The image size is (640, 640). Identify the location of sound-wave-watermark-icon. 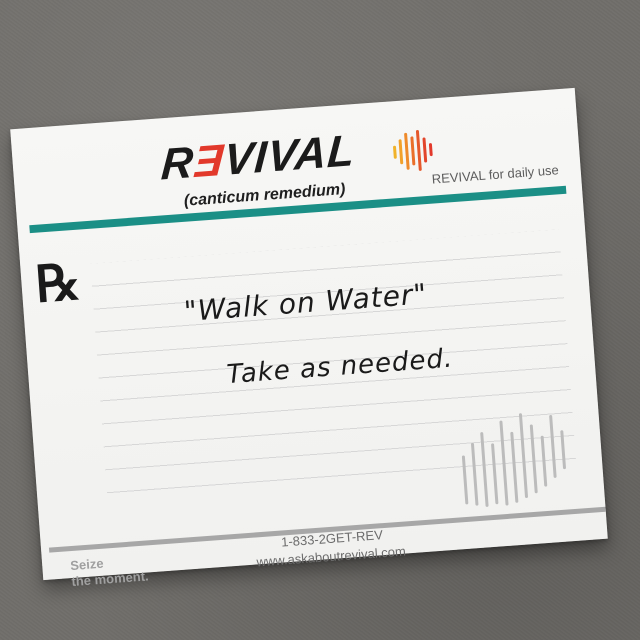
(513, 460).